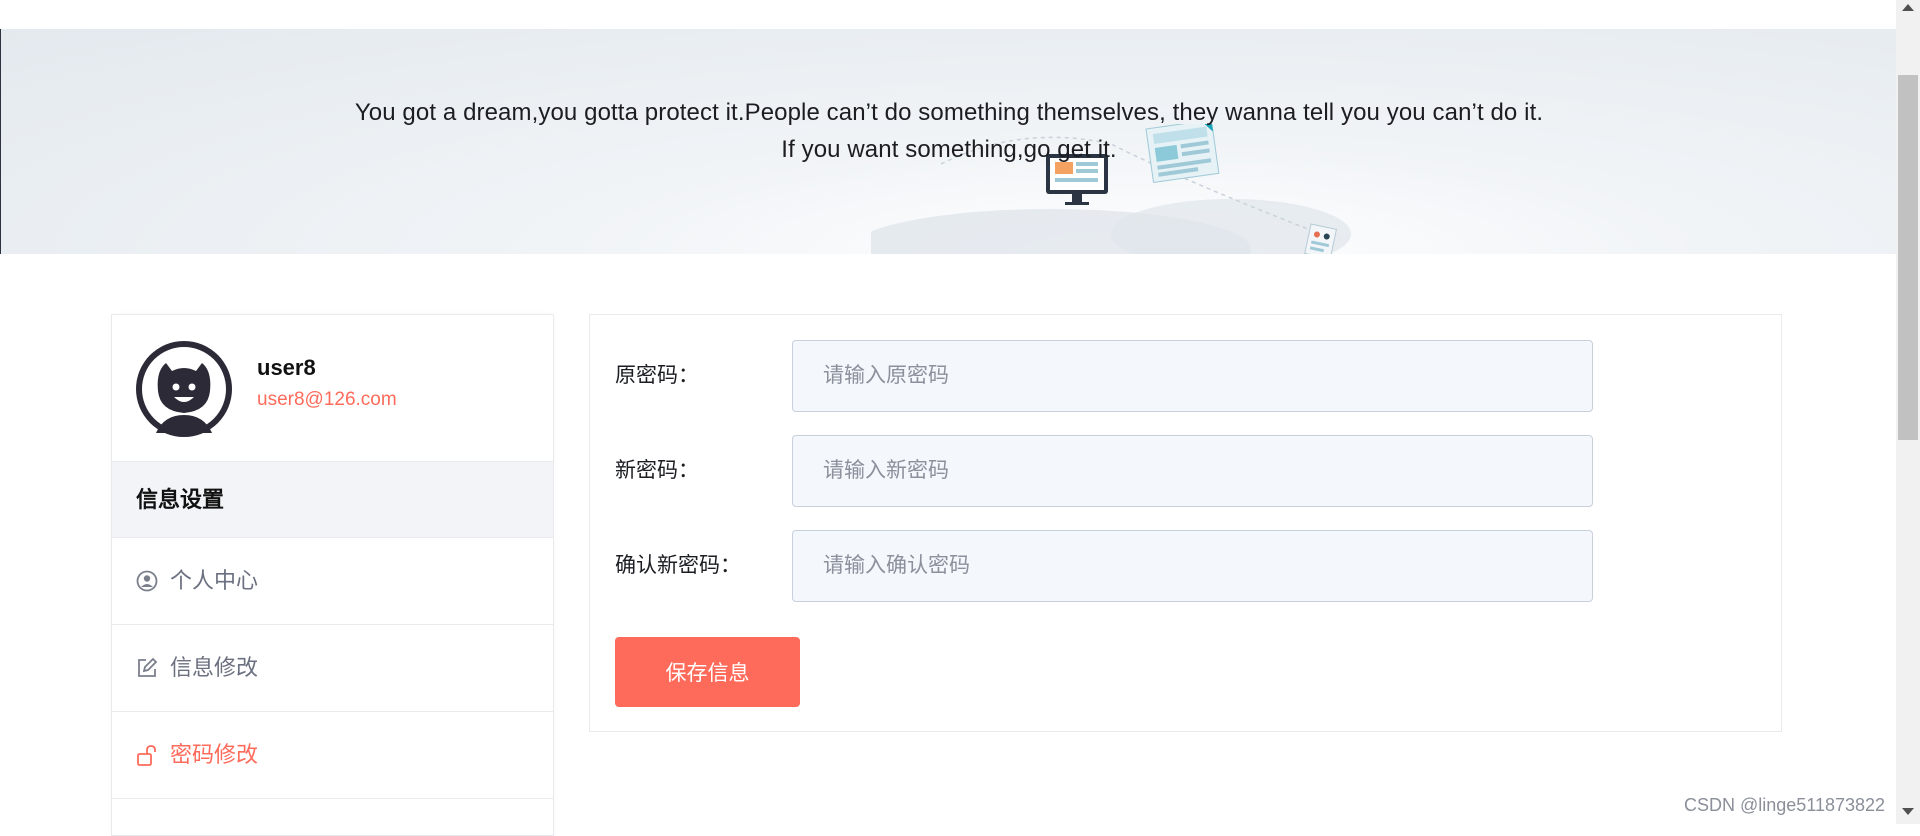 This screenshot has height=836, width=1920. What do you see at coordinates (214, 667) in the screenshot?
I see `sidebar-item-label: 信息修改` at bounding box center [214, 667].